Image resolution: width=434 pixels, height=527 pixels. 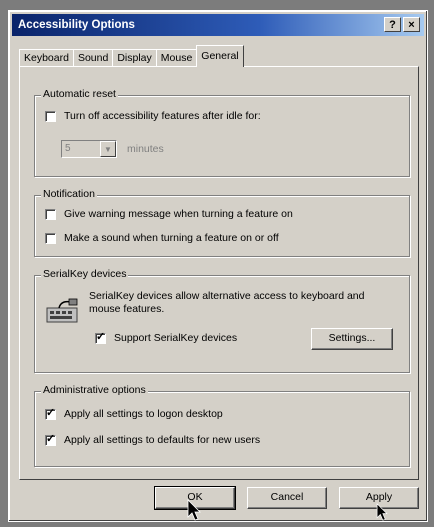 I want to click on warning-checkbox, so click(x=50, y=214).